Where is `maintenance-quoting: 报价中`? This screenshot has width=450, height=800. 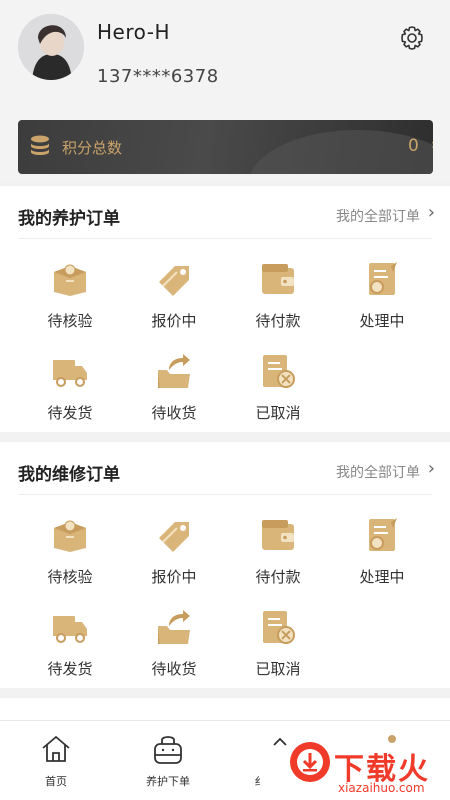
maintenance-quoting: 报价中 is located at coordinates (174, 296).